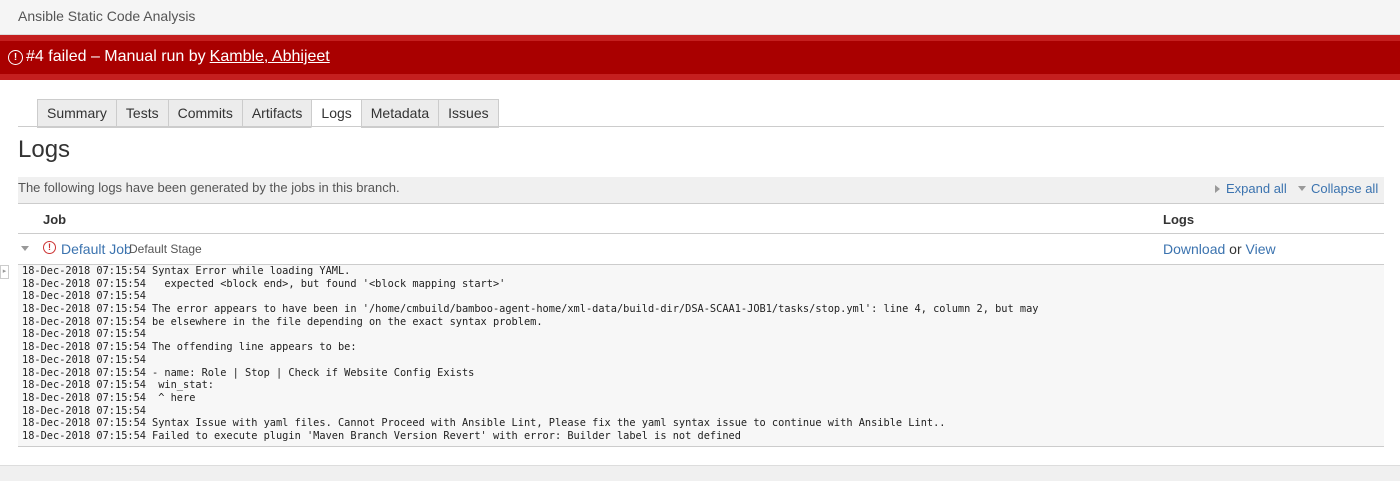  I want to click on tab-commits: Commits, so click(204, 113).